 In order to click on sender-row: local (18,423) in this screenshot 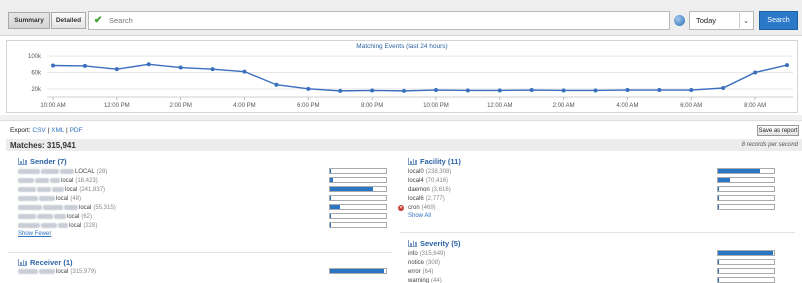, I will do `click(58, 180)`.